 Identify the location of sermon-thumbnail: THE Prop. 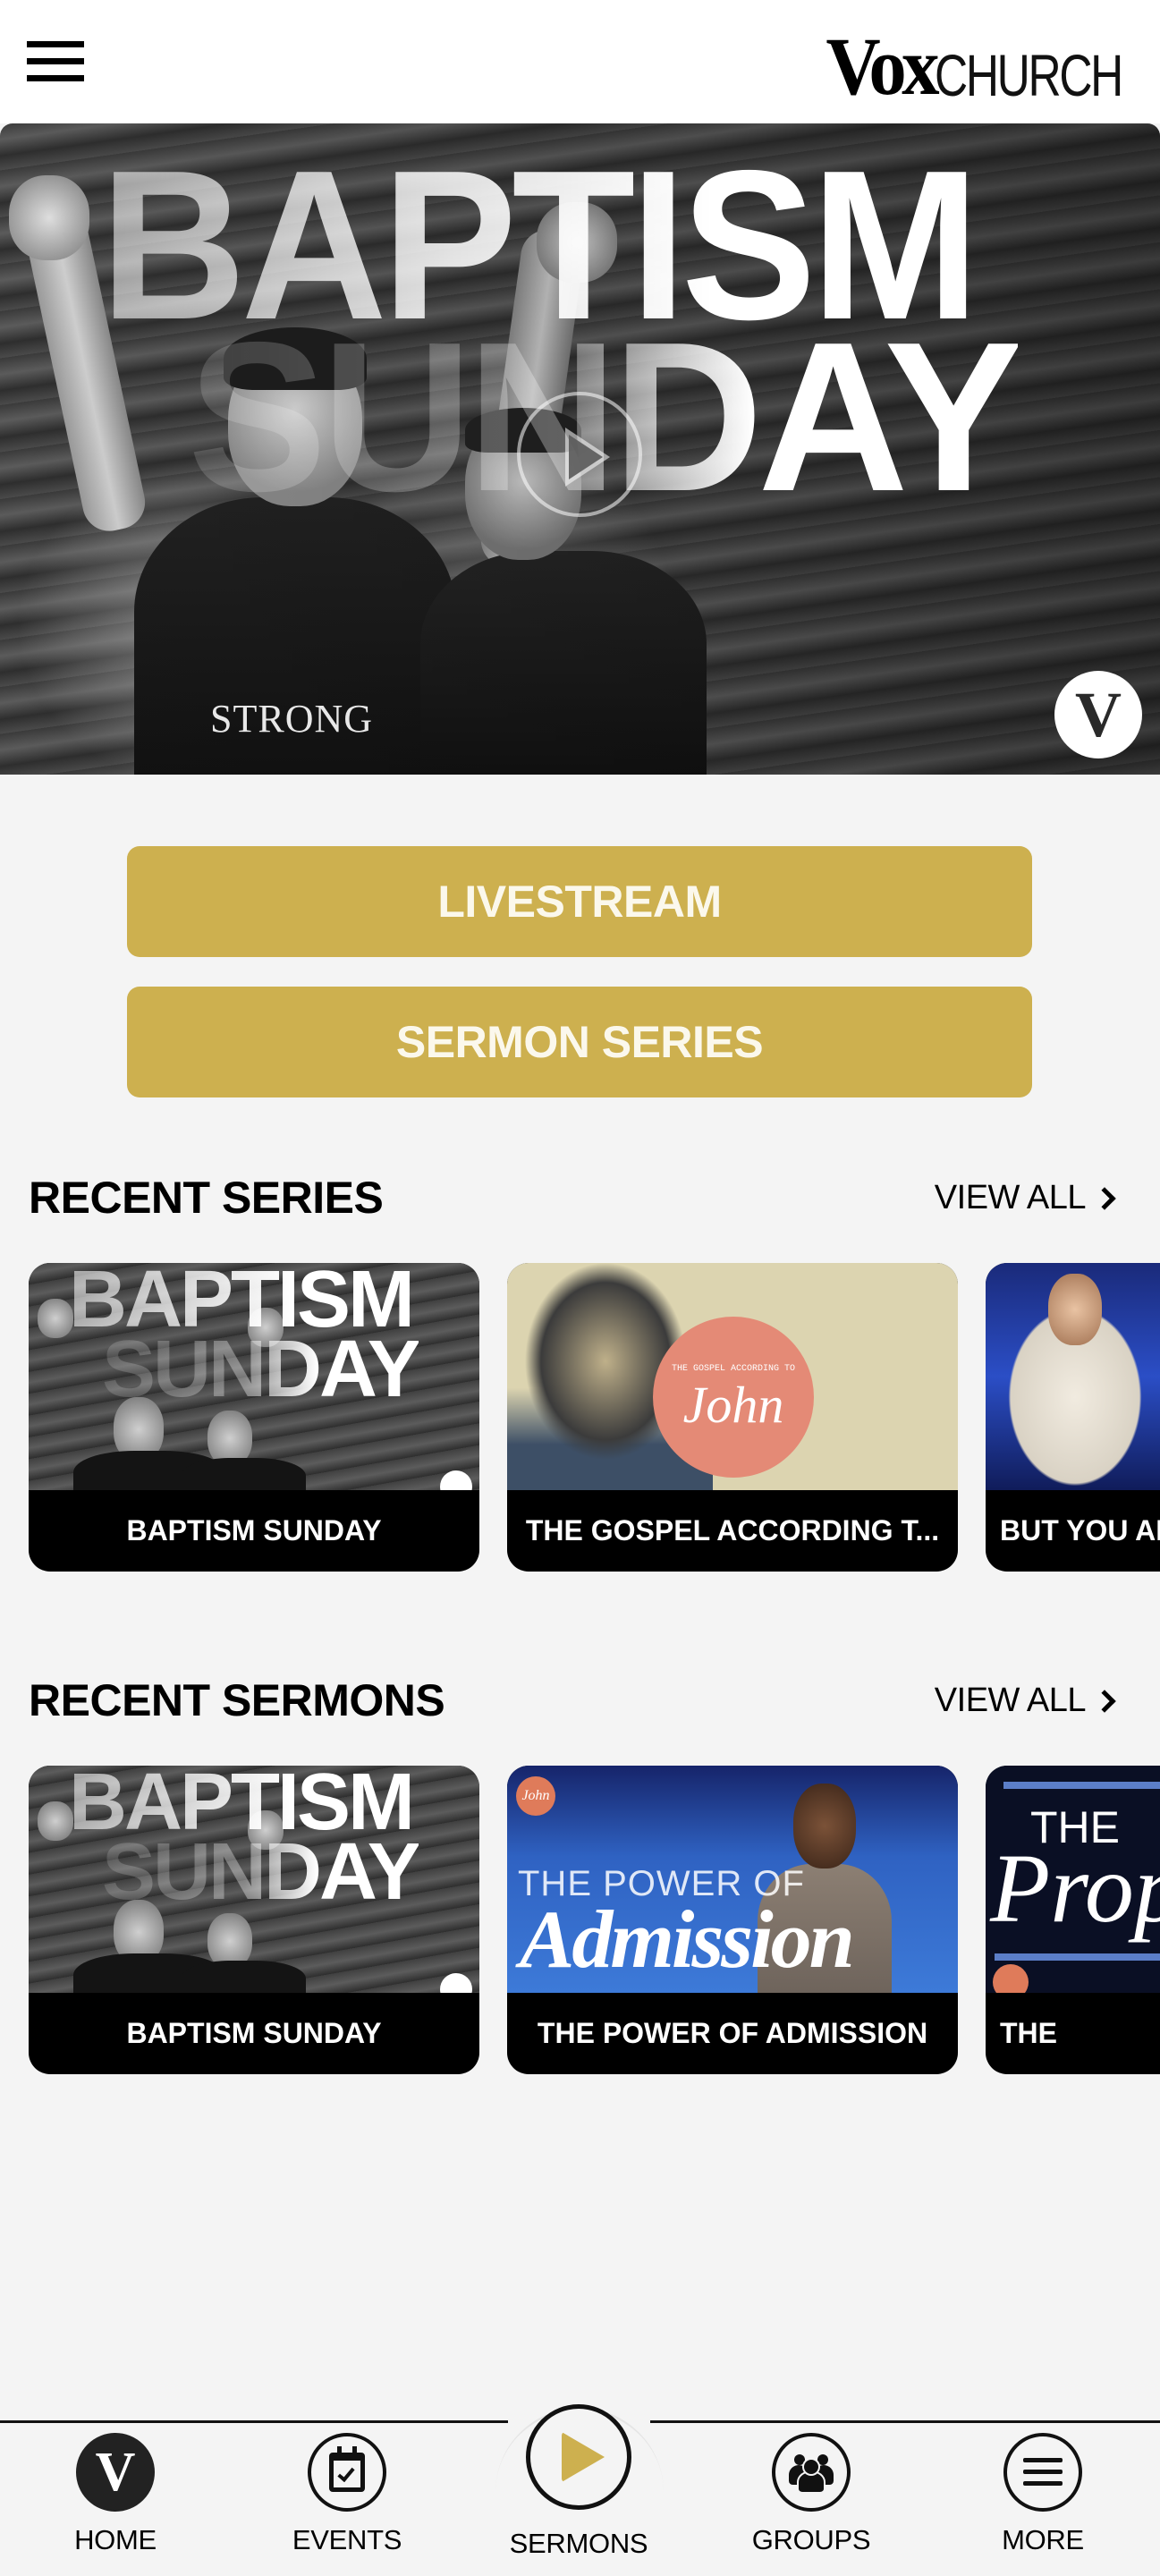
(1073, 1879).